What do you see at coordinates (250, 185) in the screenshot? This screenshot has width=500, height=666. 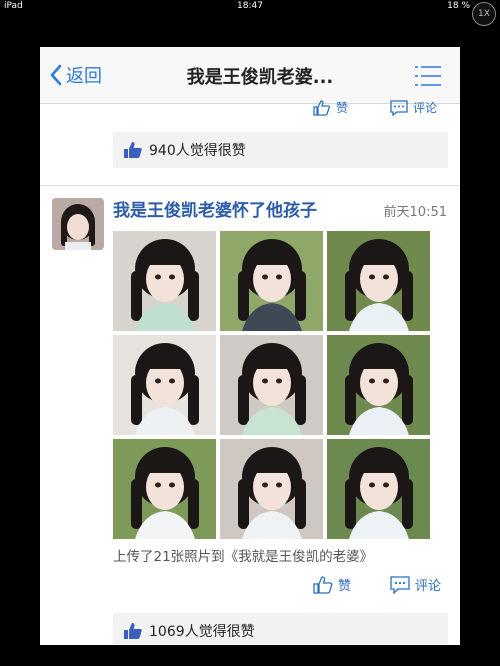 I see `post-divider` at bounding box center [250, 185].